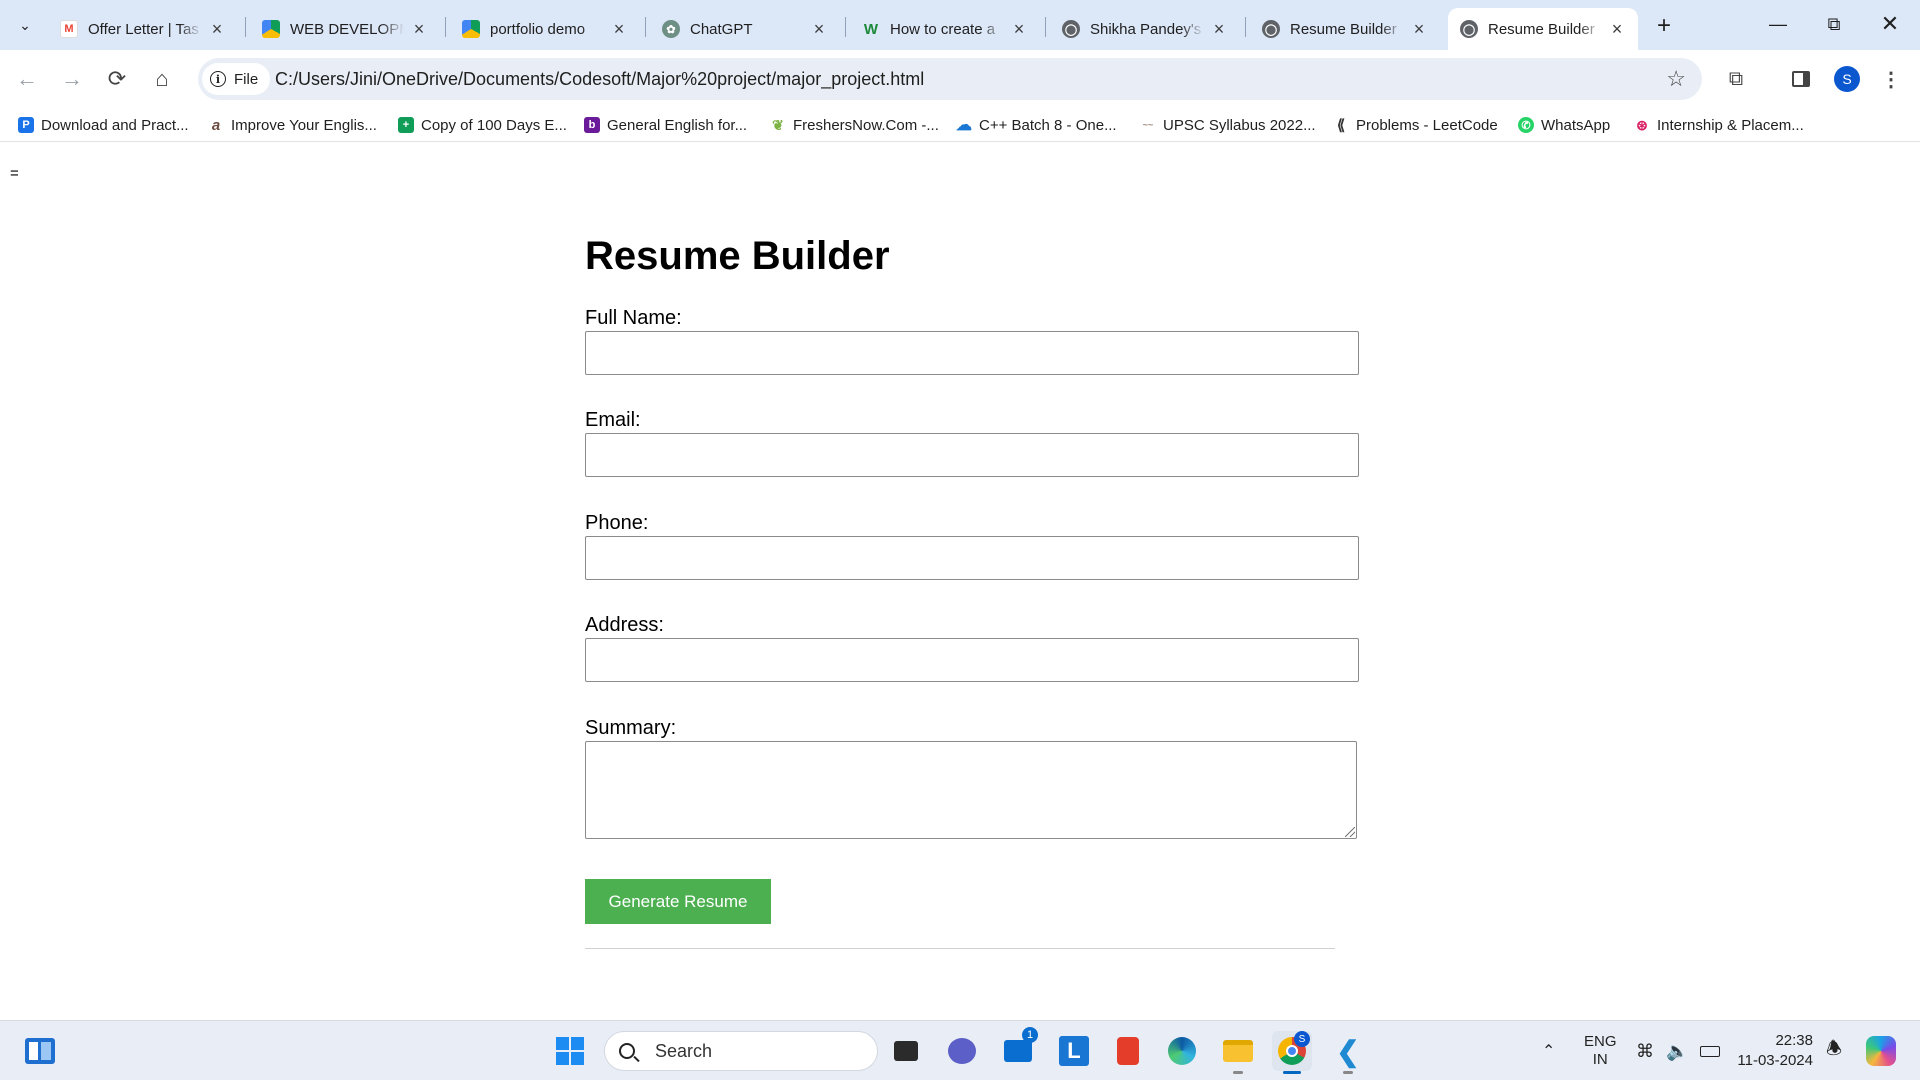 The width and height of the screenshot is (1920, 1080). Describe the element at coordinates (1548, 1050) in the screenshot. I see `show-hidden-icons: ⌃` at that location.